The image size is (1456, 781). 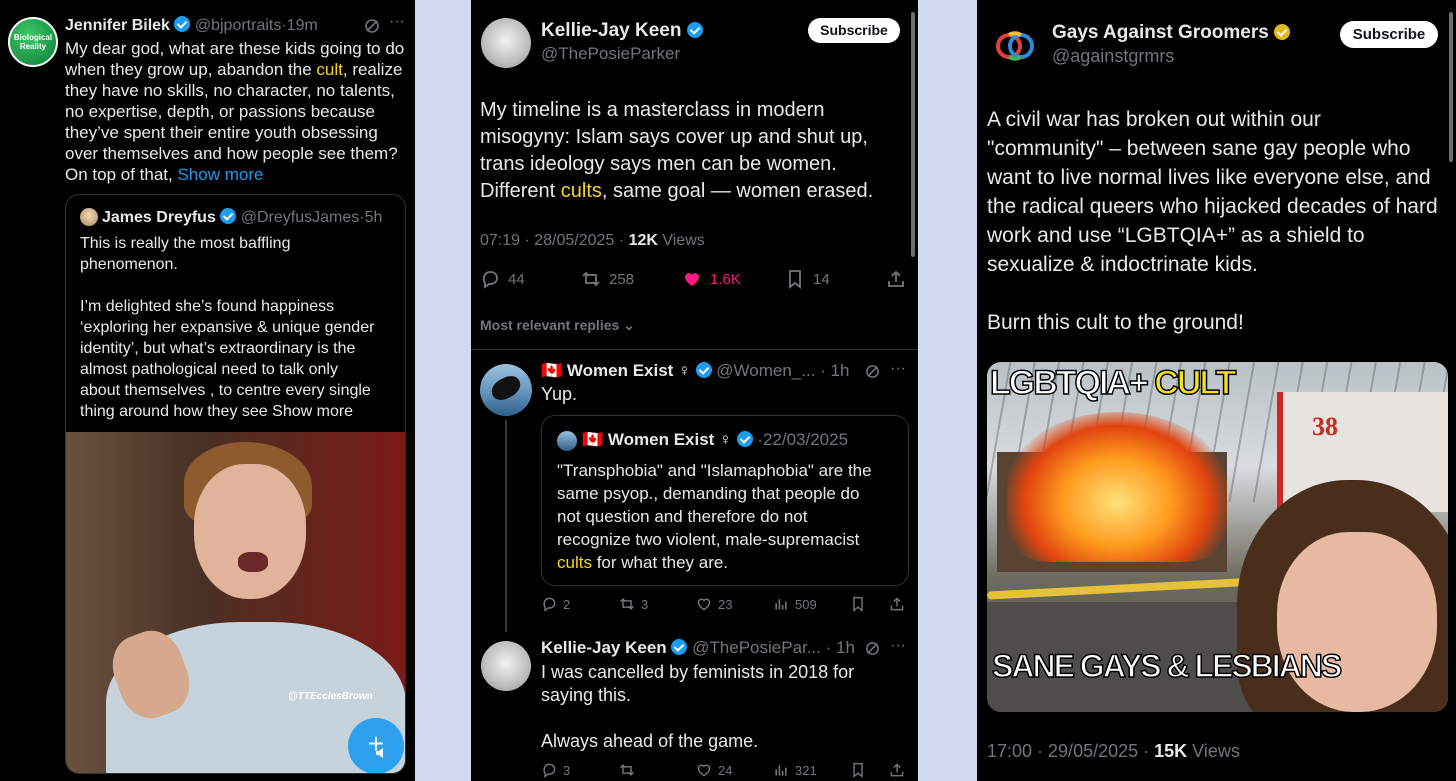 I want to click on chevron-down-icon: ⌄, so click(x=629, y=325).